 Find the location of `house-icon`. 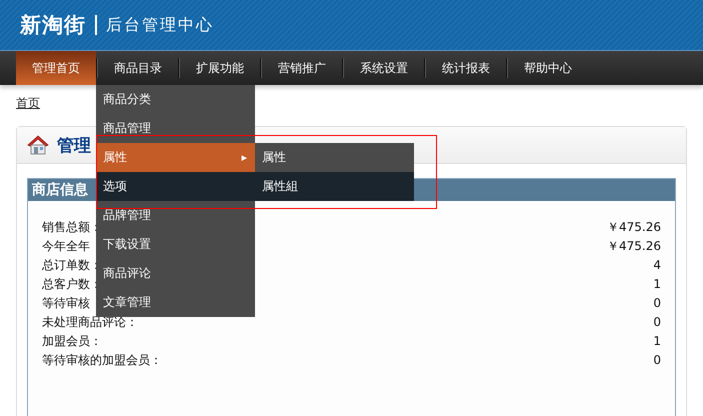

house-icon is located at coordinates (38, 145).